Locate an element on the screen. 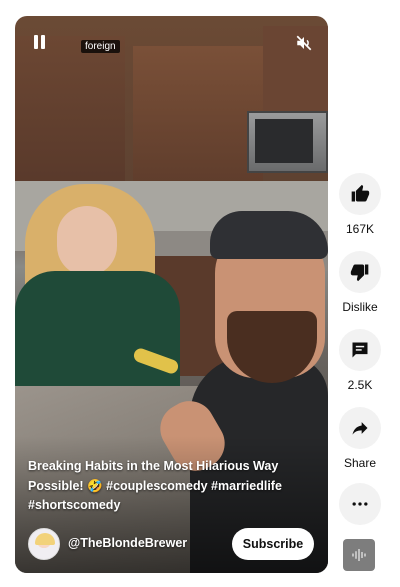  share-action: Share is located at coordinates (360, 438).